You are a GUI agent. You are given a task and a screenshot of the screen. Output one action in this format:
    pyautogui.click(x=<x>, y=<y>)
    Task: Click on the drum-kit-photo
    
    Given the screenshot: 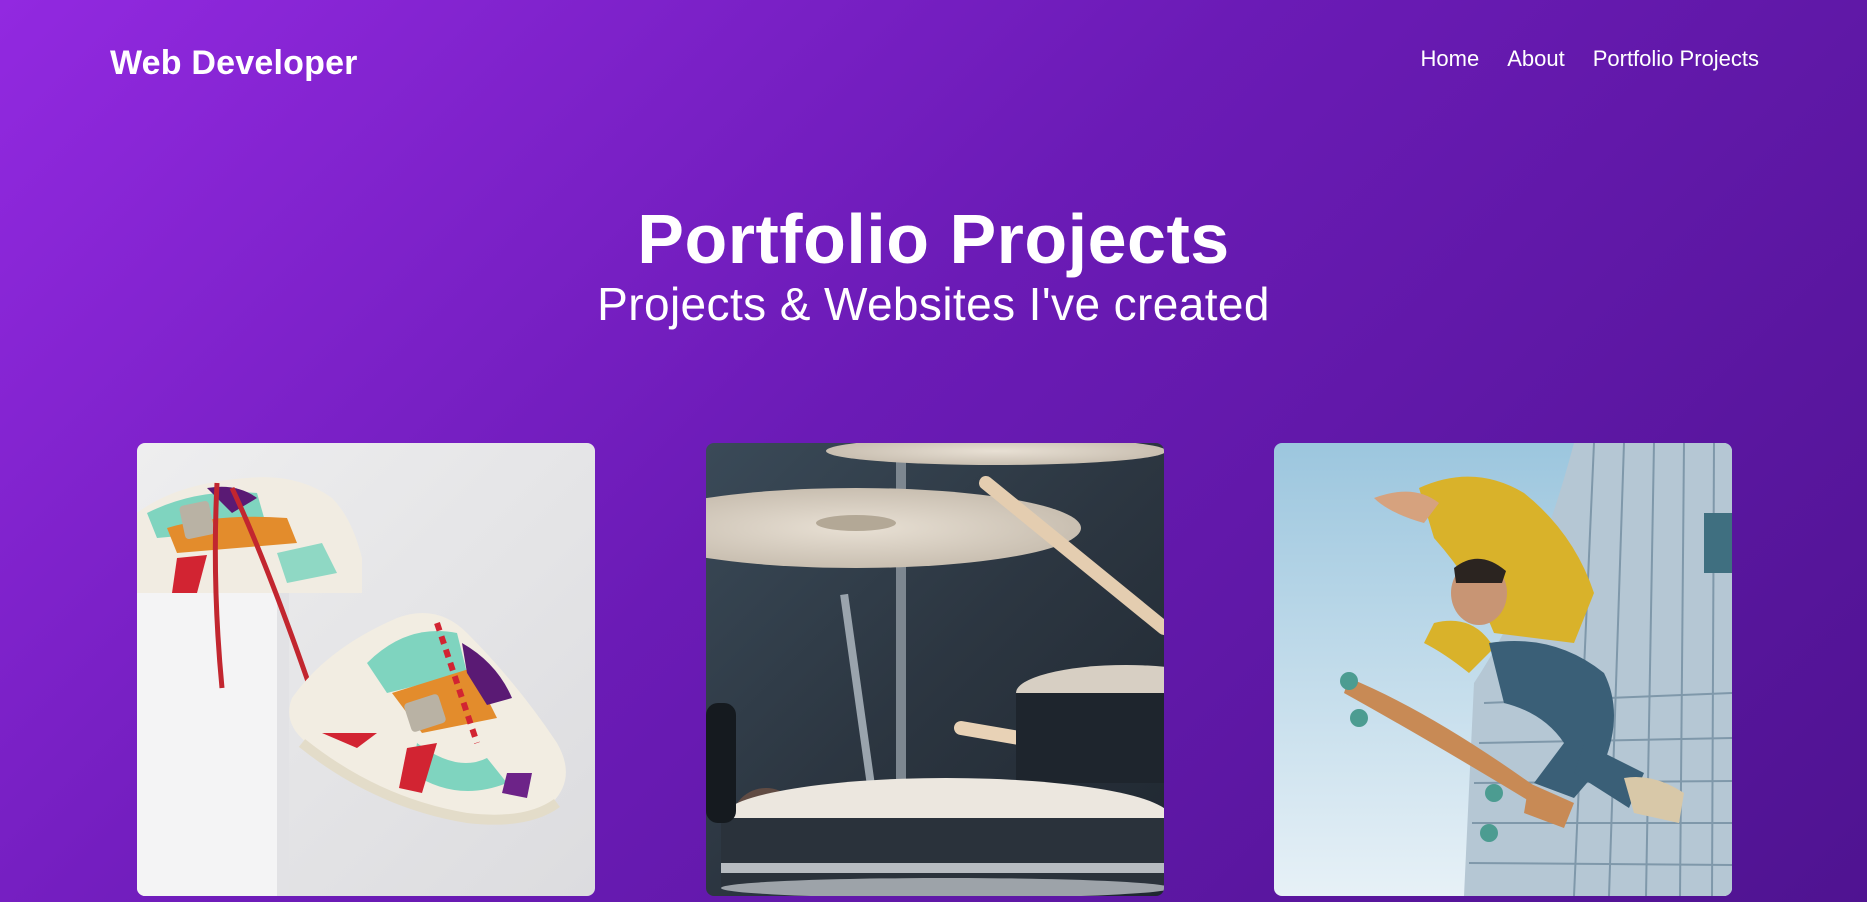 What is the action you would take?
    pyautogui.click(x=935, y=669)
    